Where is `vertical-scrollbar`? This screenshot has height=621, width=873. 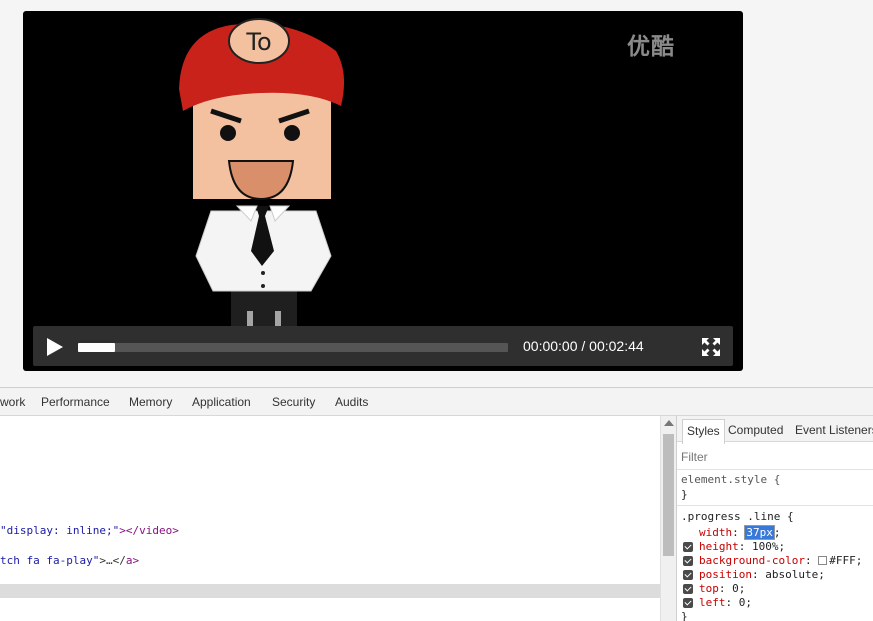
vertical-scrollbar is located at coordinates (668, 518).